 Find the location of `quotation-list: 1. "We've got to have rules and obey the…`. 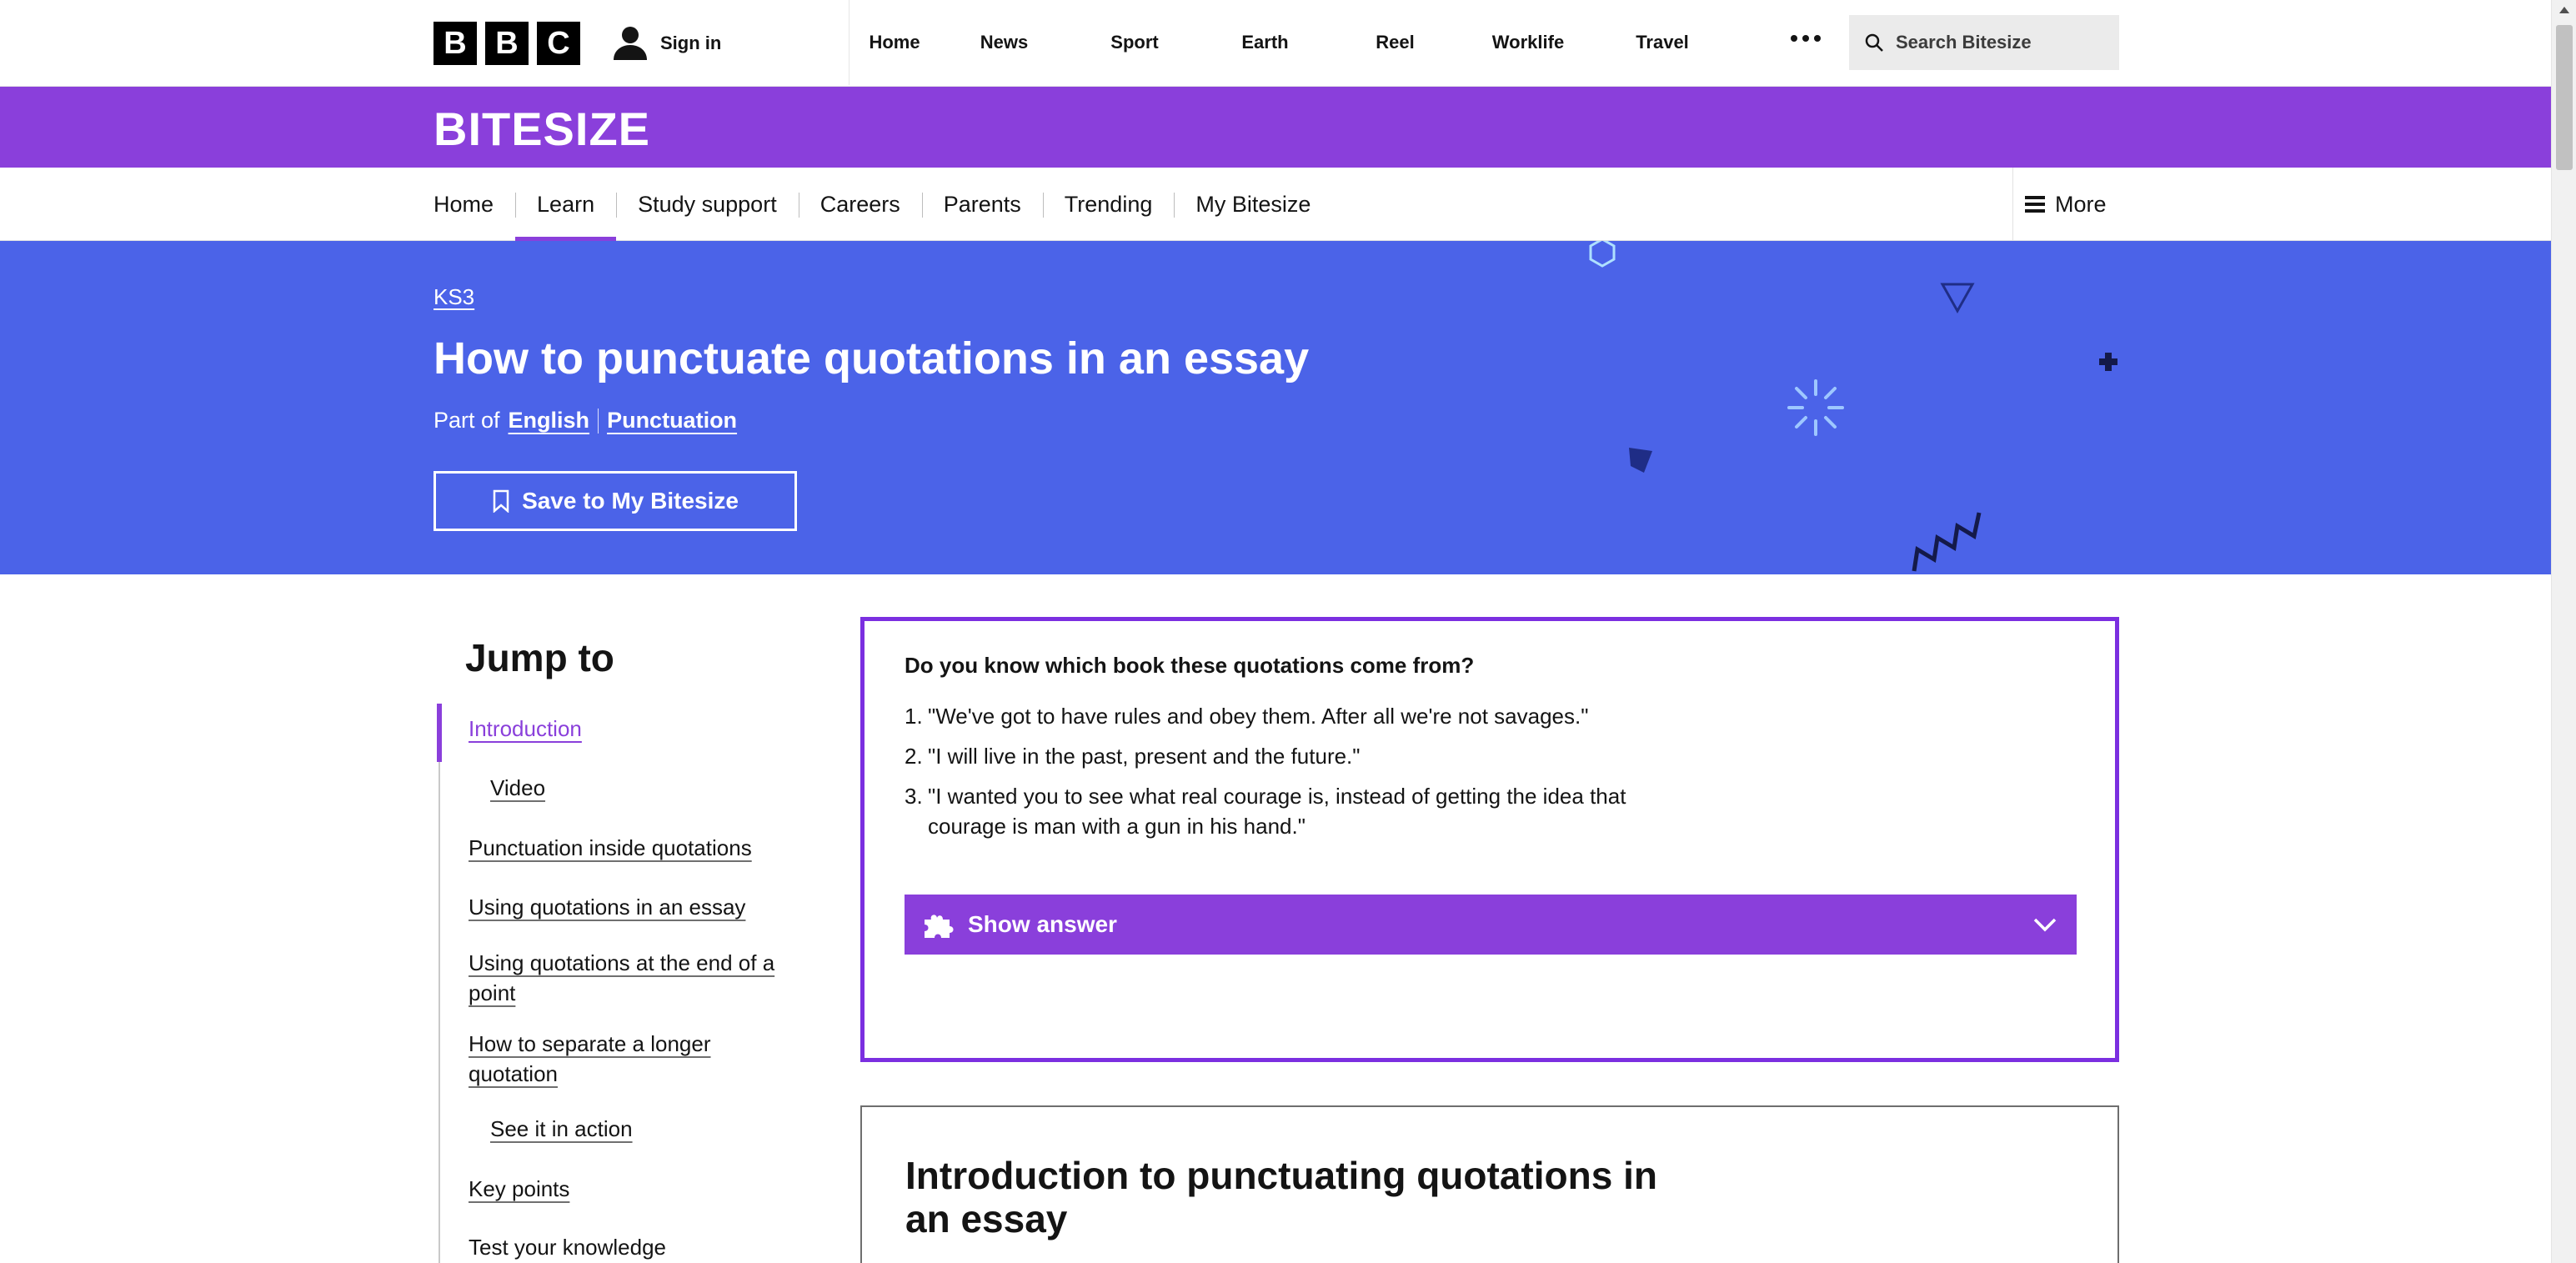

quotation-list: 1. "We've got to have rules and obey the… is located at coordinates (1291, 776).